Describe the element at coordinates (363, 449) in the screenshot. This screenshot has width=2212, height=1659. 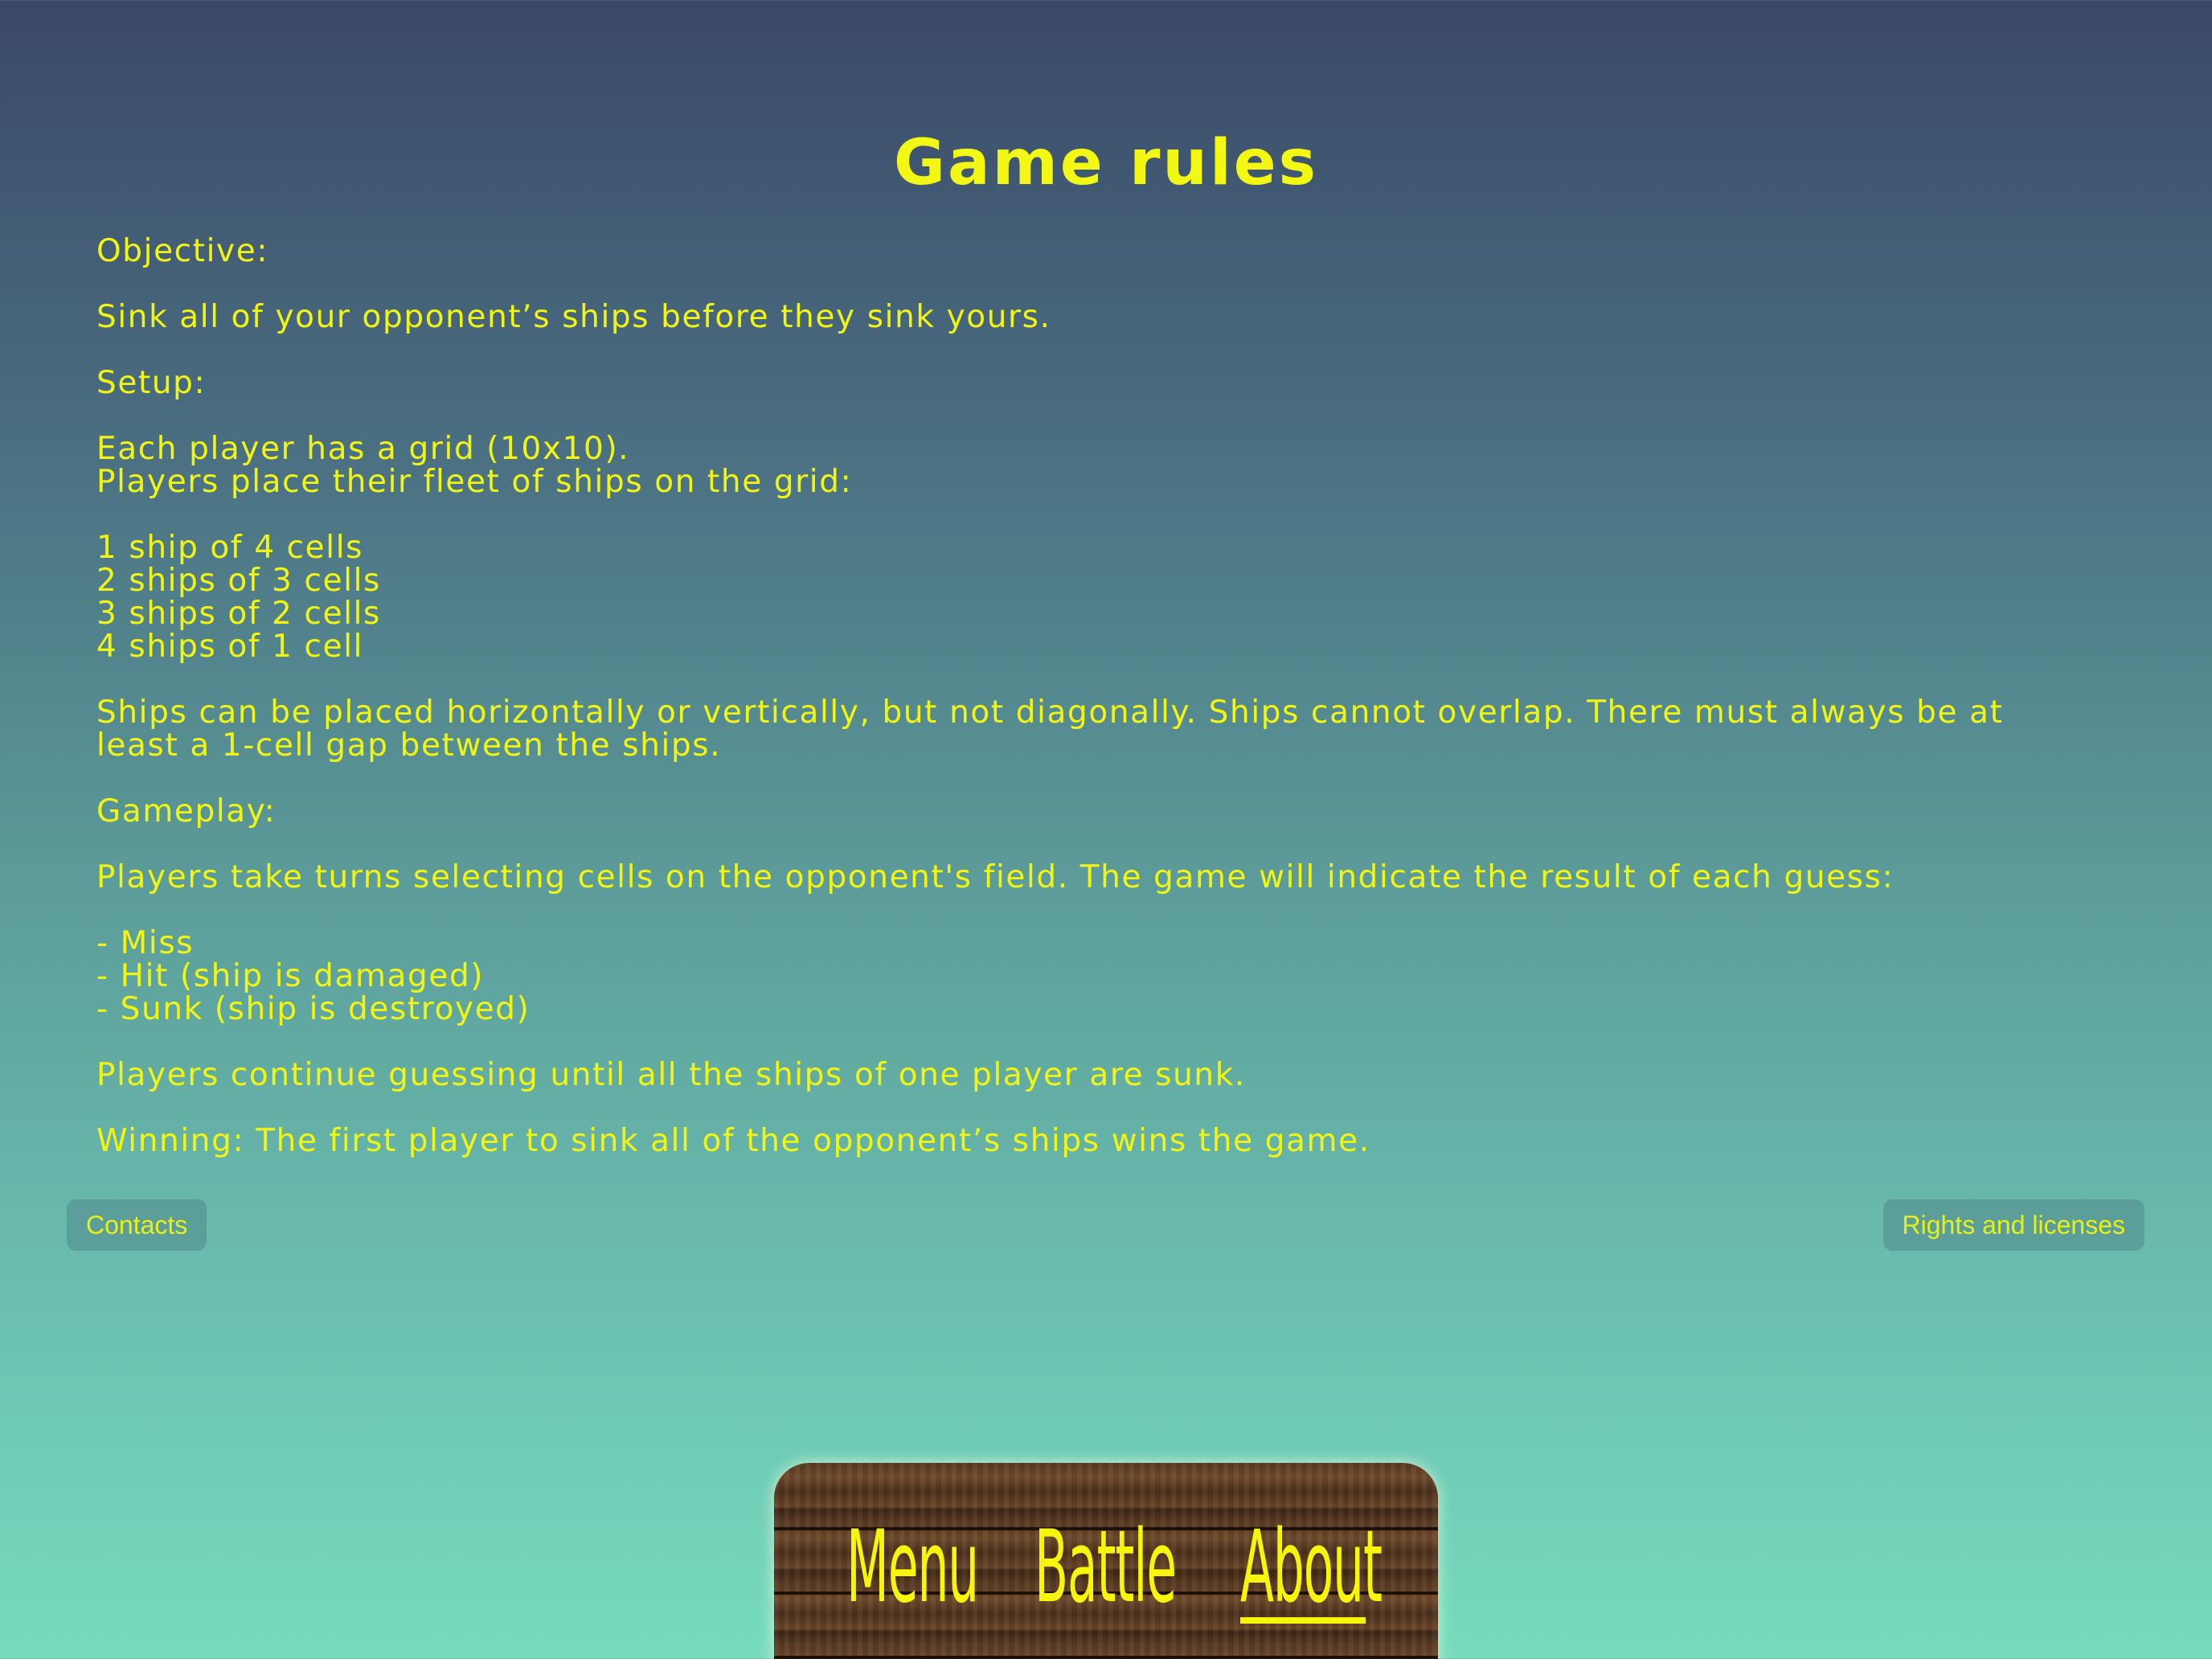
I see `setup-line: Each player has a grid (10x10).` at that location.